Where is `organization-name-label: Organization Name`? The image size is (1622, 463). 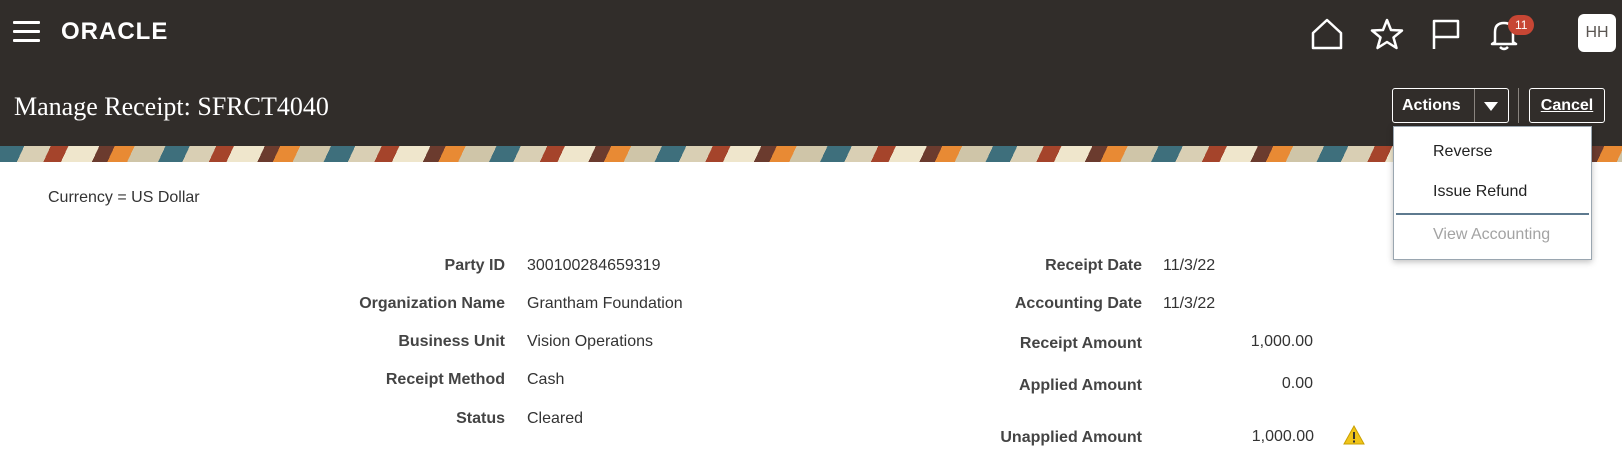
organization-name-label: Organization Name is located at coordinates (432, 303).